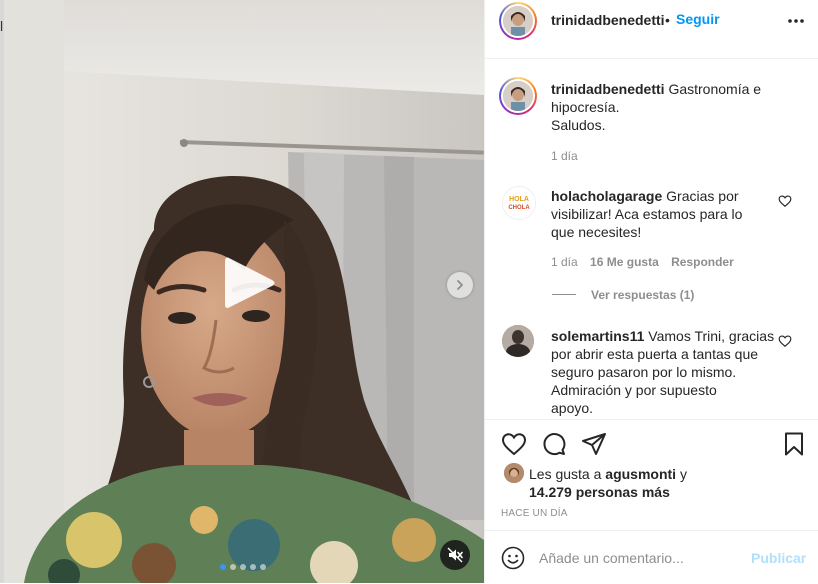 The height and width of the screenshot is (584, 818). Describe the element at coordinates (248, 283) in the screenshot. I see `play-icon` at that location.